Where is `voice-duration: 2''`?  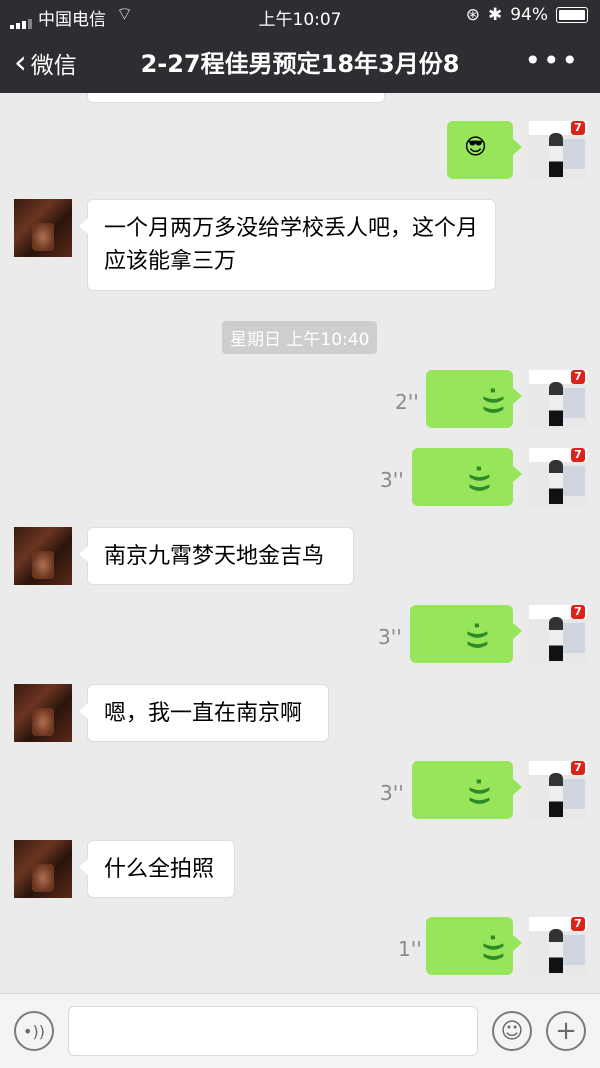 voice-duration: 2'' is located at coordinates (407, 402).